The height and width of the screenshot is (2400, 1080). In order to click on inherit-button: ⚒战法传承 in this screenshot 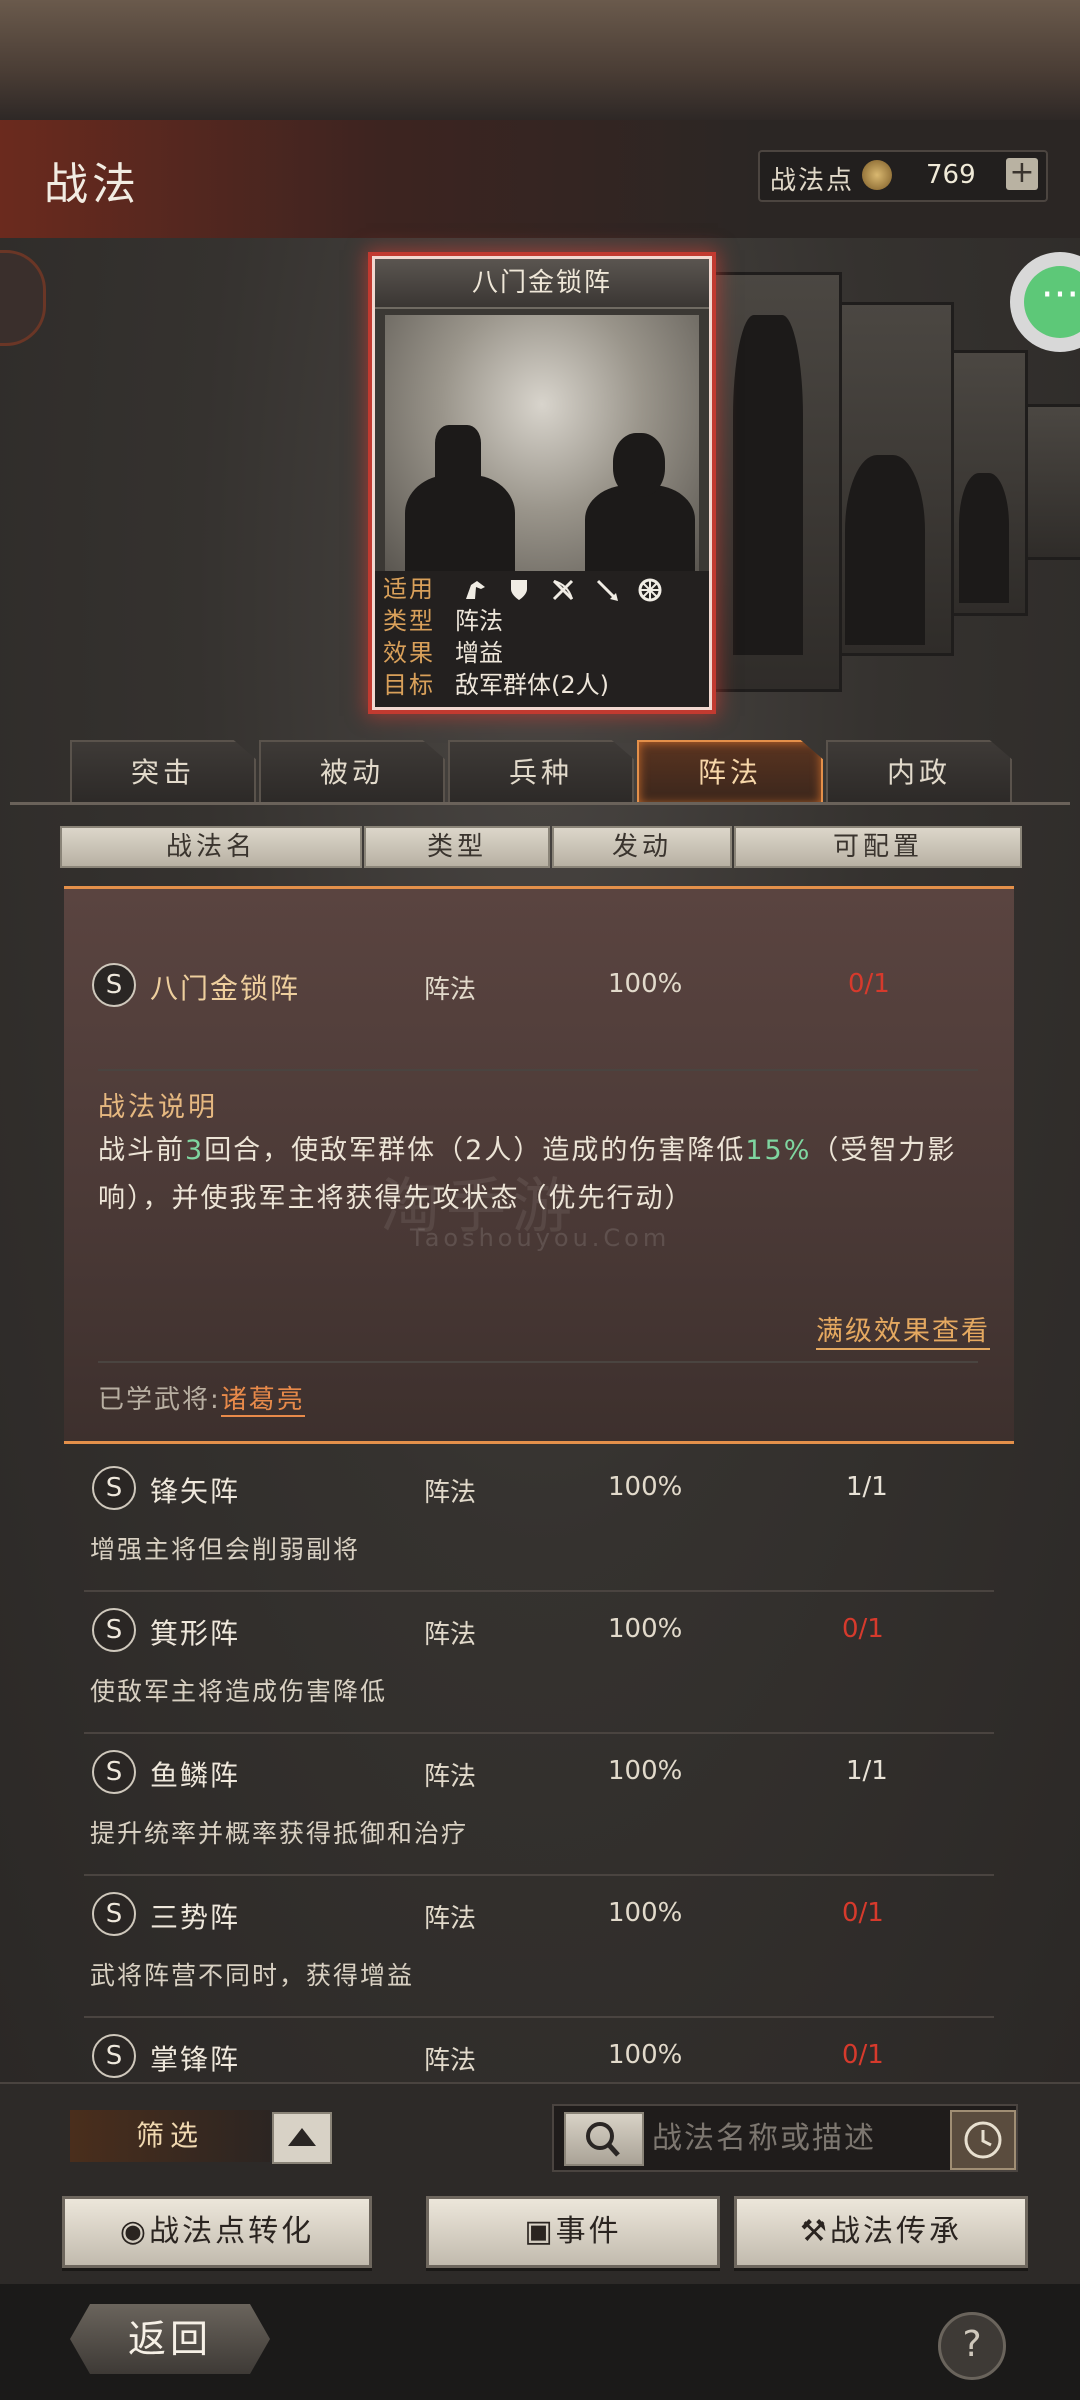, I will do `click(881, 2232)`.